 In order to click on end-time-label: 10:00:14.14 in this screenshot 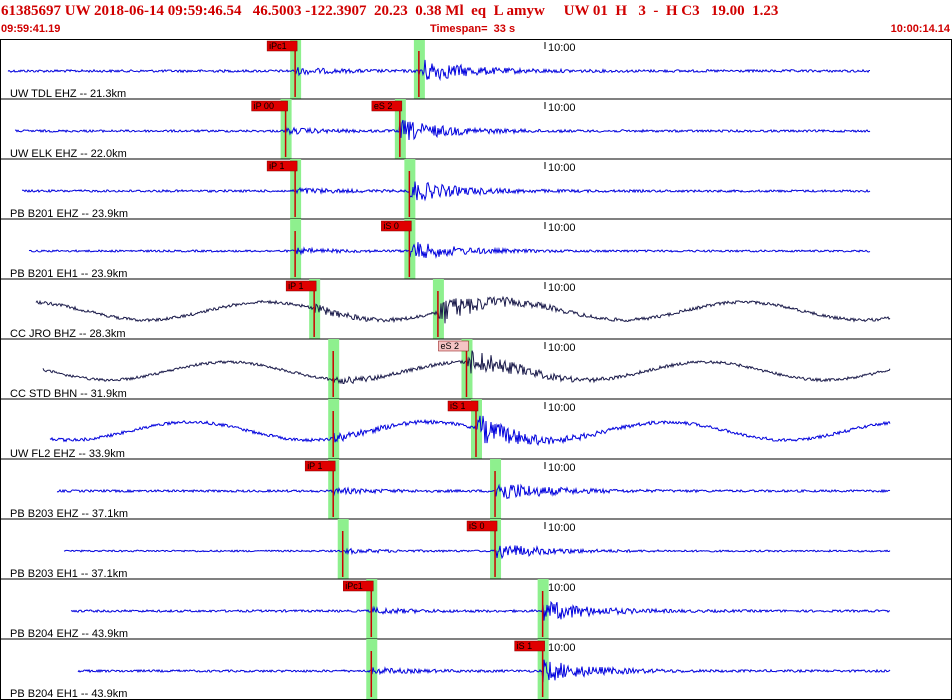, I will do `click(920, 29)`.